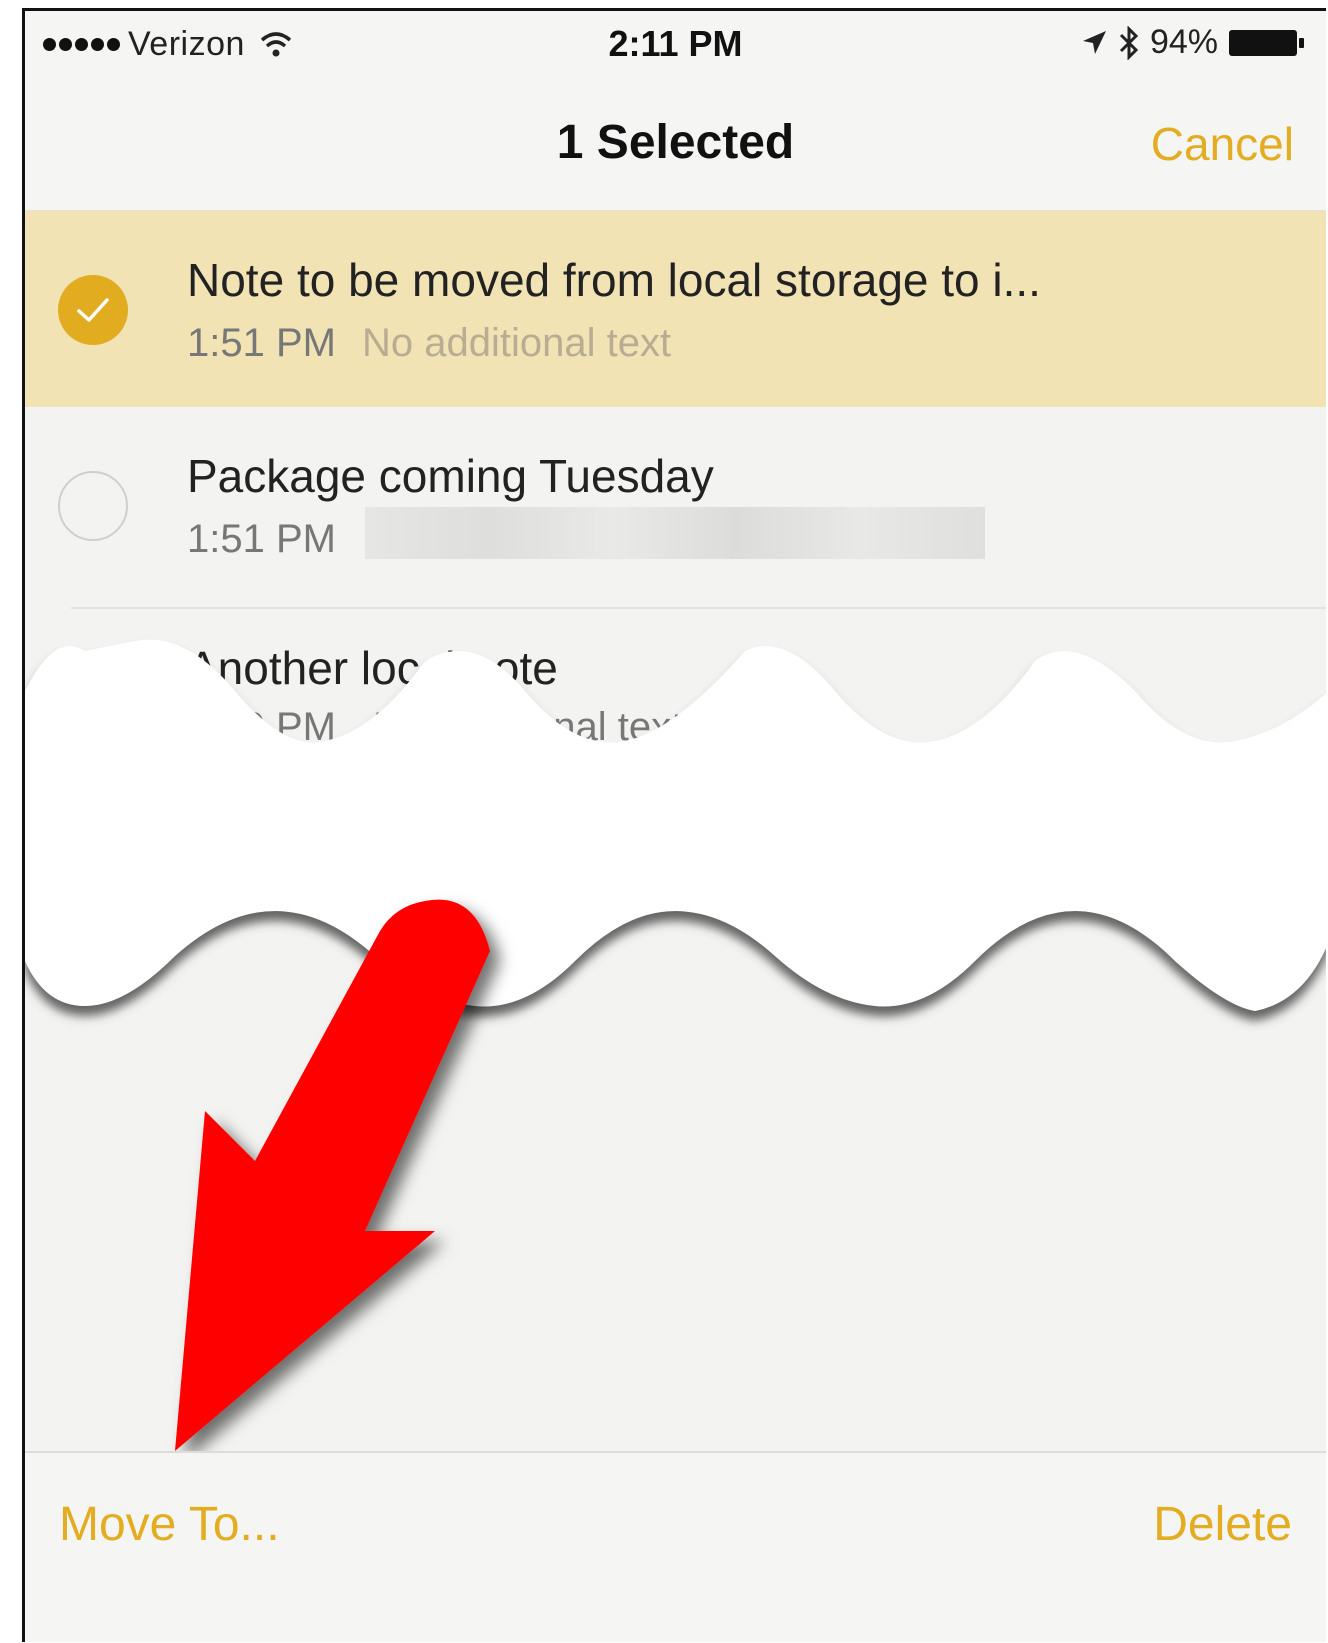  What do you see at coordinates (675, 533) in the screenshot?
I see `blurred-preview` at bounding box center [675, 533].